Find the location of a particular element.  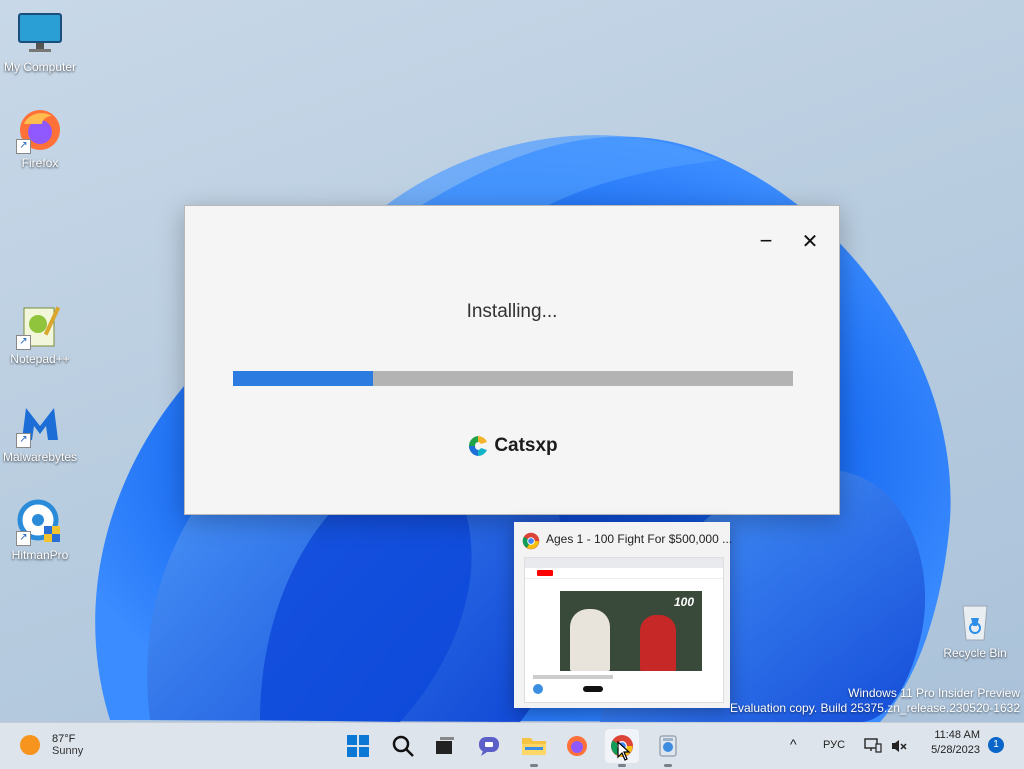

close-button: ✕ is located at coordinates (810, 241).